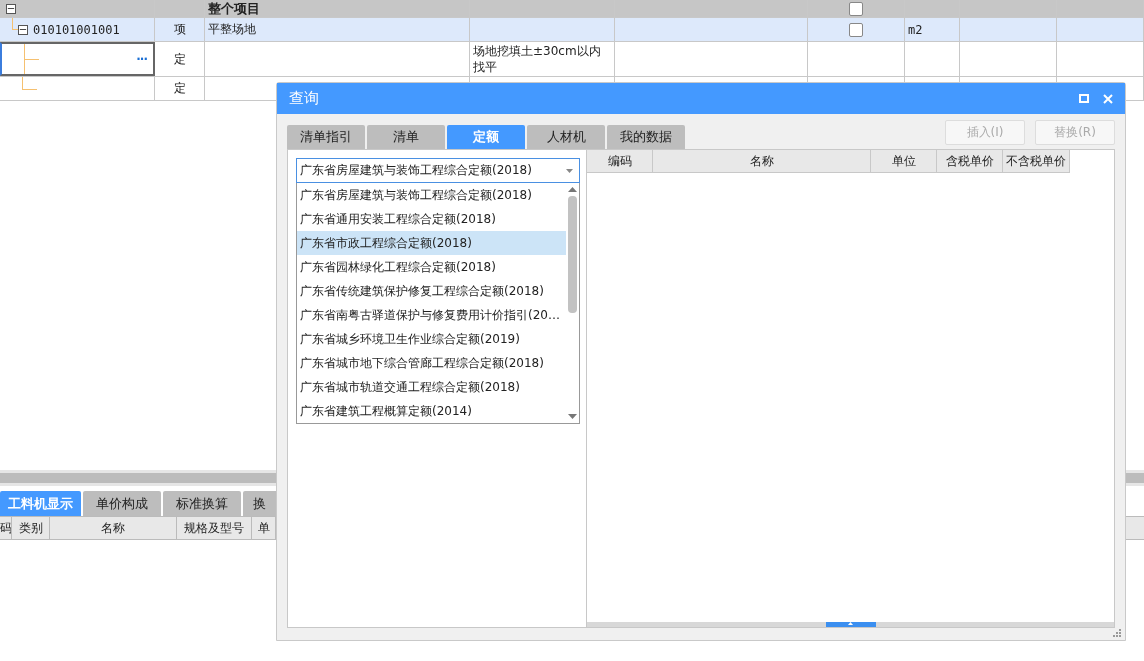 This screenshot has height=661, width=1144. Describe the element at coordinates (569, 170) in the screenshot. I see `caret-icon` at that location.